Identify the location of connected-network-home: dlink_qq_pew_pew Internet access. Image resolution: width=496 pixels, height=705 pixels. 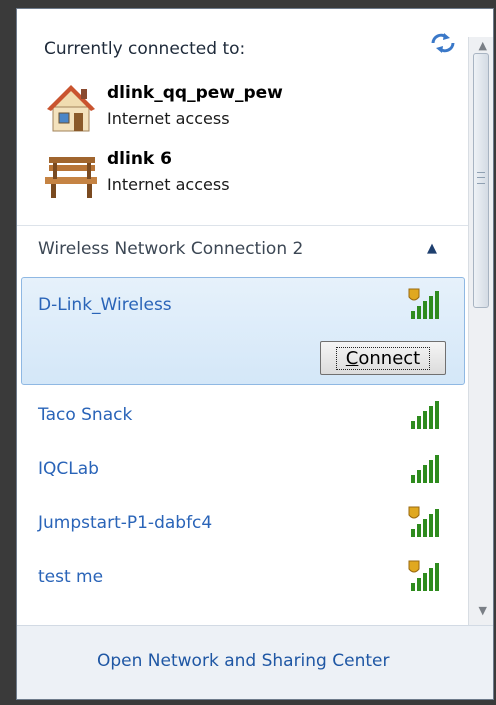
(221, 110).